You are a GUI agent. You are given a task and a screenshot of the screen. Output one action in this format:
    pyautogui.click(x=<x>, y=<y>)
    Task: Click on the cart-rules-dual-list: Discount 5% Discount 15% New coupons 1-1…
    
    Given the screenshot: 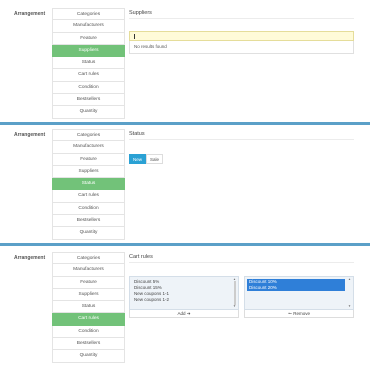 What is the action you would take?
    pyautogui.click(x=241, y=298)
    